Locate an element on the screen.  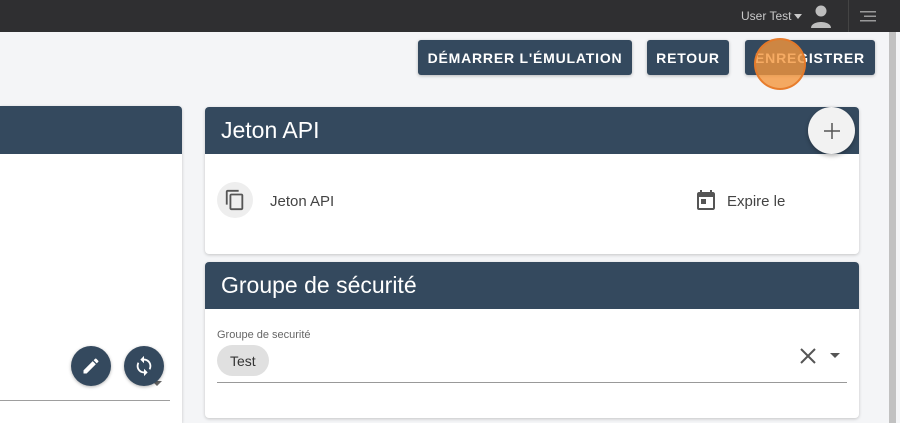
api-token-card-header: Jeton API is located at coordinates (532, 130).